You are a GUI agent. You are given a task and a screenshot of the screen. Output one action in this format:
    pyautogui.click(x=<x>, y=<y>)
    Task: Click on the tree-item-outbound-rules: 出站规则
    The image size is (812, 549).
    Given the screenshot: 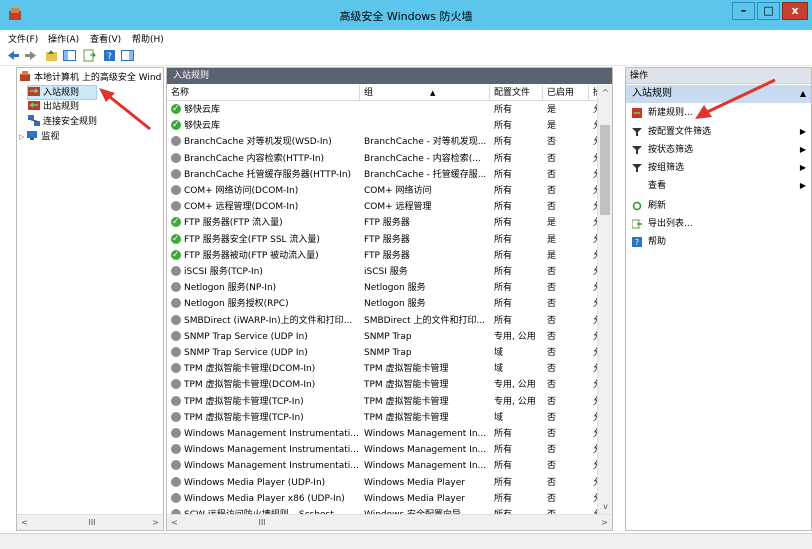 What is the action you would take?
    pyautogui.click(x=53, y=107)
    